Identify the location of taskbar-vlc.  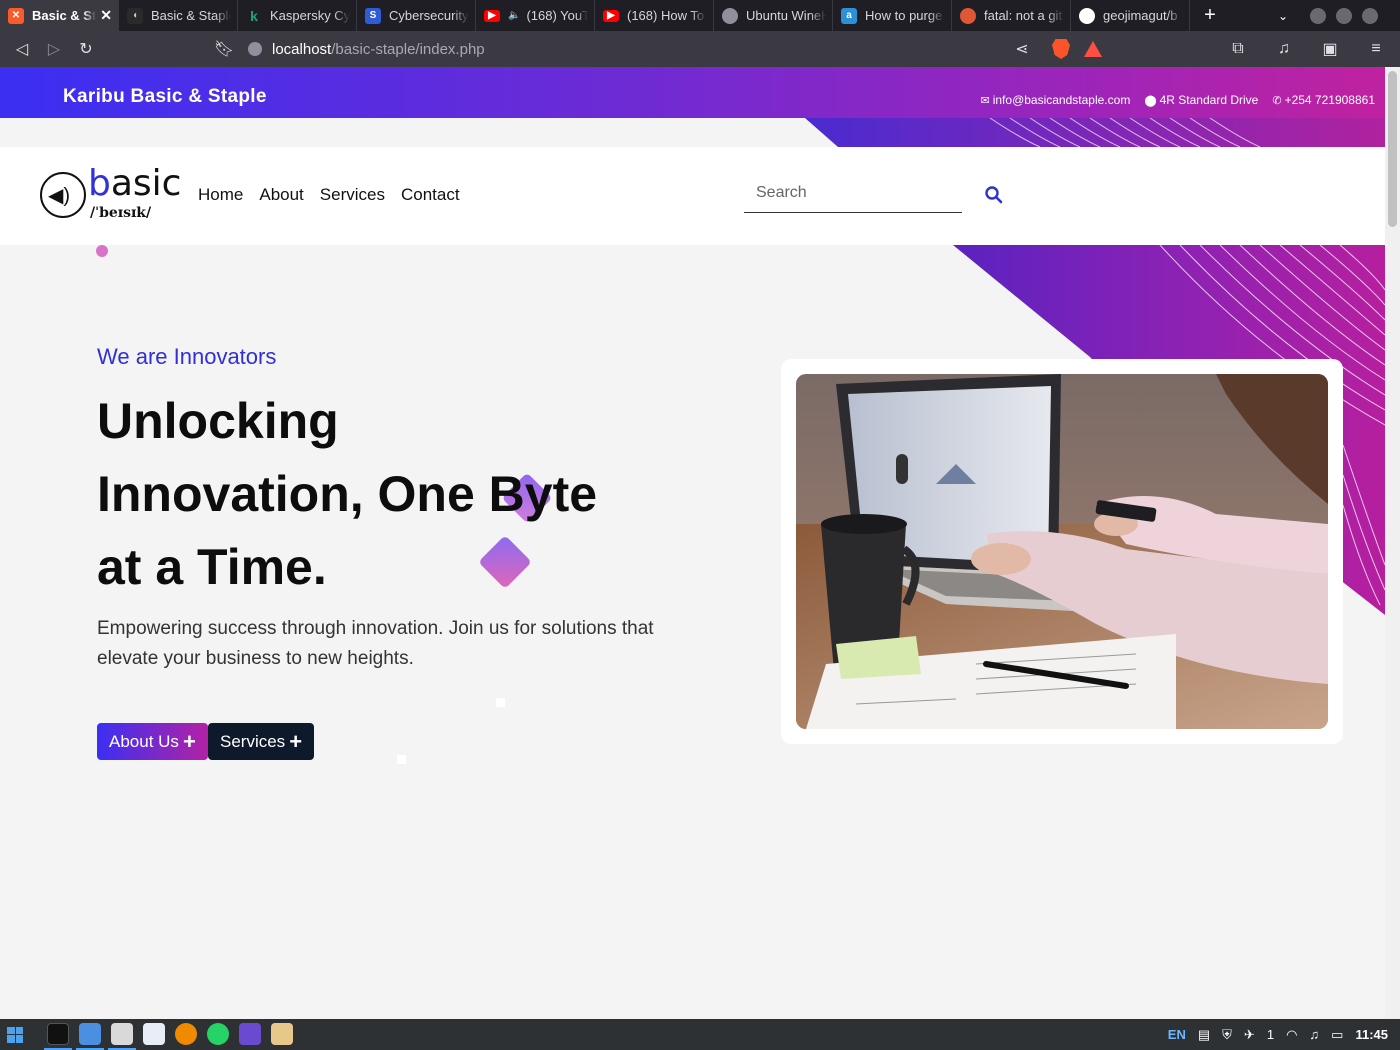
(186, 1034).